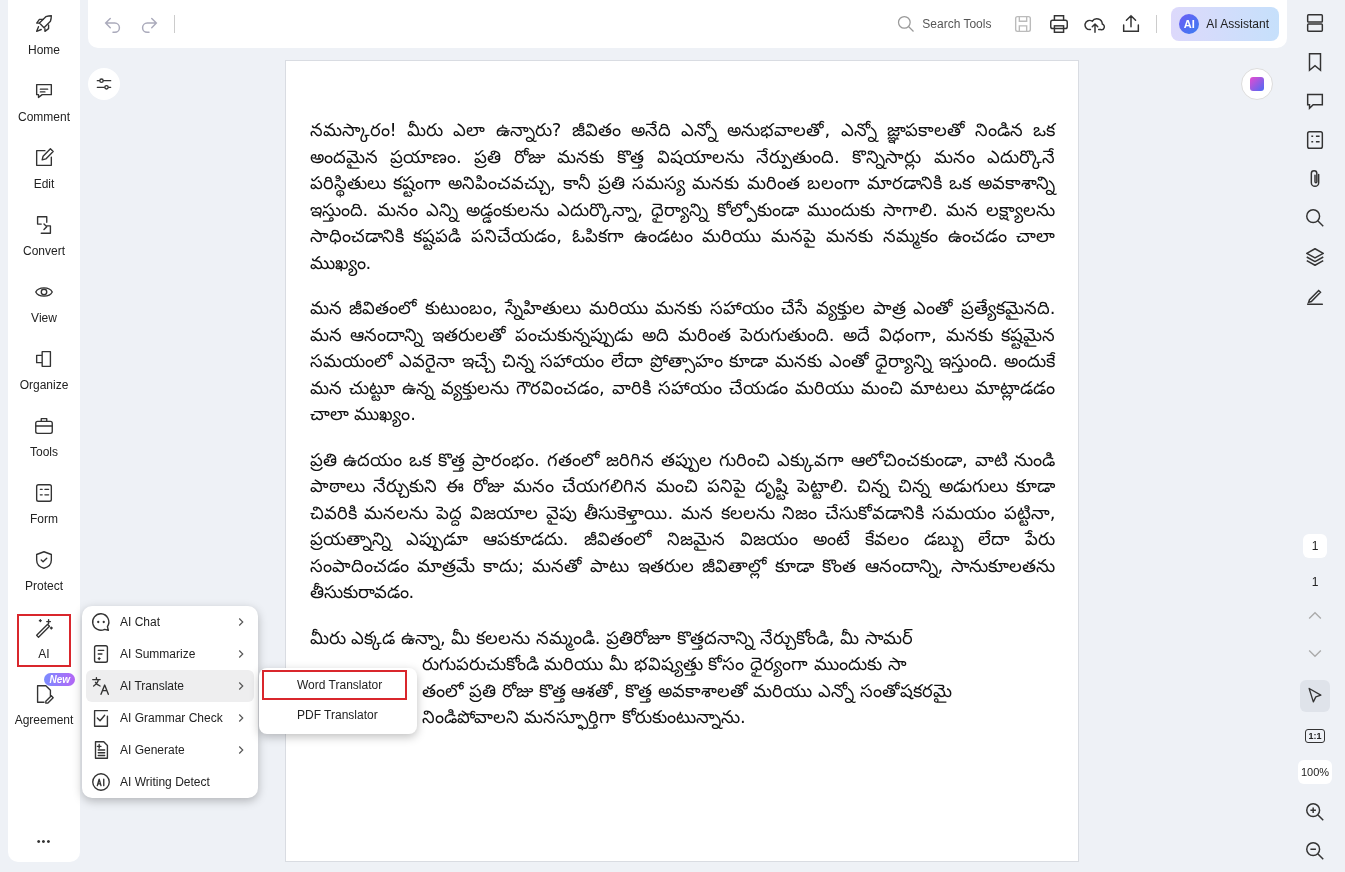  What do you see at coordinates (682, 361) in the screenshot?
I see `paragraph: మన జీవితంలో కుటుంబం, స్నేహితులు మరియు మనకు సహాయం చేసే వ్యక్తుల పాత్ర ఎంతో ప్రత్యేకమైనది. మన ఆనందాన్ని ఇతరులతో పంచుకున్నప్పుడు అది మరింత పెరుగుతుంది. అదే విధంగా, మనకు కష్టమైన సమయంలో ఎవరైనా ఇచ్చే చిన్న సహాయం లేదా ప్రోత్సాహం కూడా మనకు ఎంతో ధైర్యాన్ని ఇస్తుంది. అందుకే మన చుట్టూ ఉన్న వ్యక్తులను గౌరవించడం, వారికి సహాయం చేయడం మరియు మంచి మాటలు మాట్లాడడం చాలా ముఖ్యం.` at bounding box center [682, 361].